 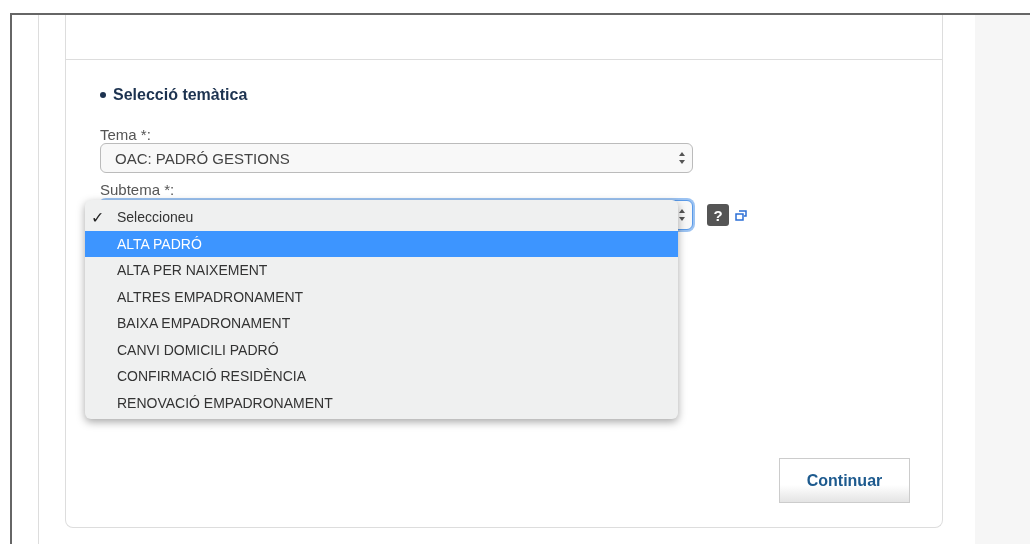 What do you see at coordinates (180, 95) in the screenshot?
I see `section-title: Selecció temàtica` at bounding box center [180, 95].